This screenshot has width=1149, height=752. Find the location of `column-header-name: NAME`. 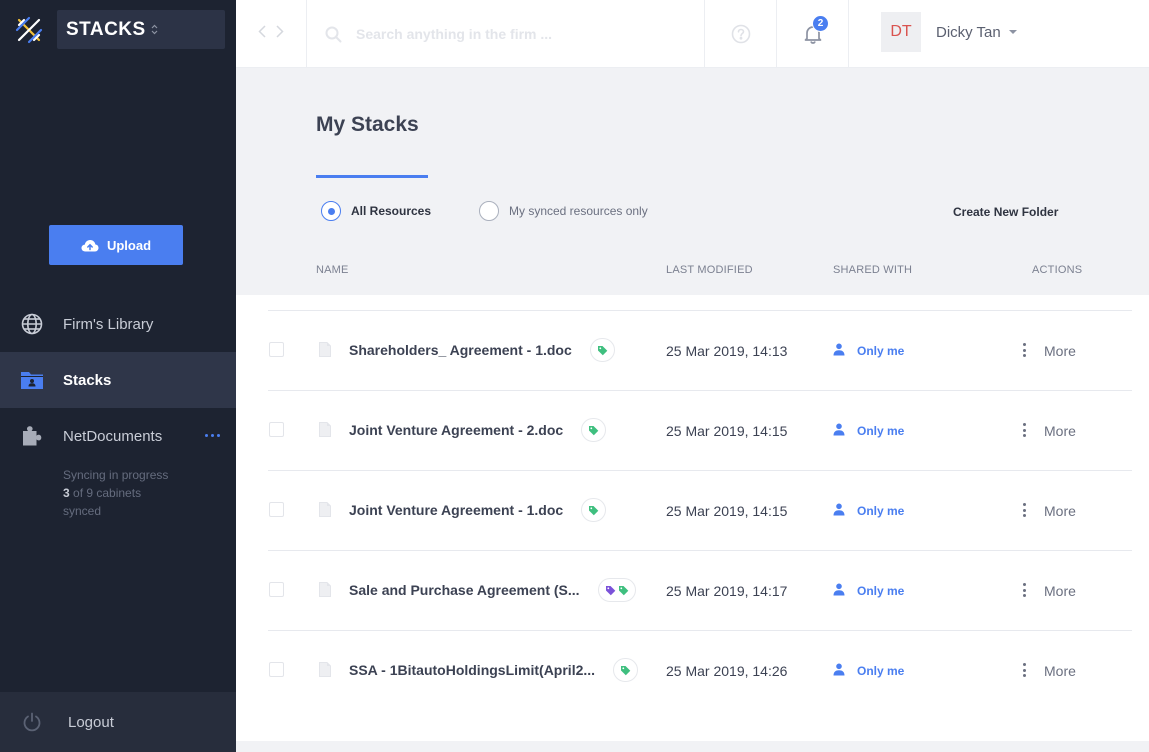

column-header-name: NAME is located at coordinates (332, 270).